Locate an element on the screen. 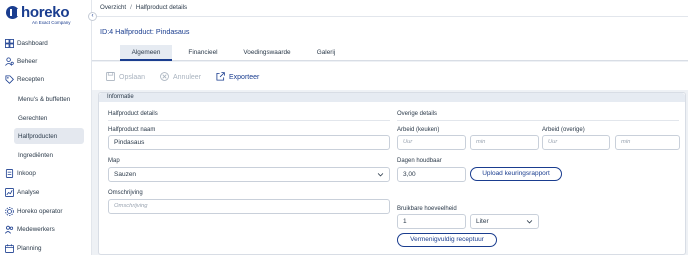 This screenshot has width=688, height=255. sidebar-item-label: Medewerkers is located at coordinates (36, 229).